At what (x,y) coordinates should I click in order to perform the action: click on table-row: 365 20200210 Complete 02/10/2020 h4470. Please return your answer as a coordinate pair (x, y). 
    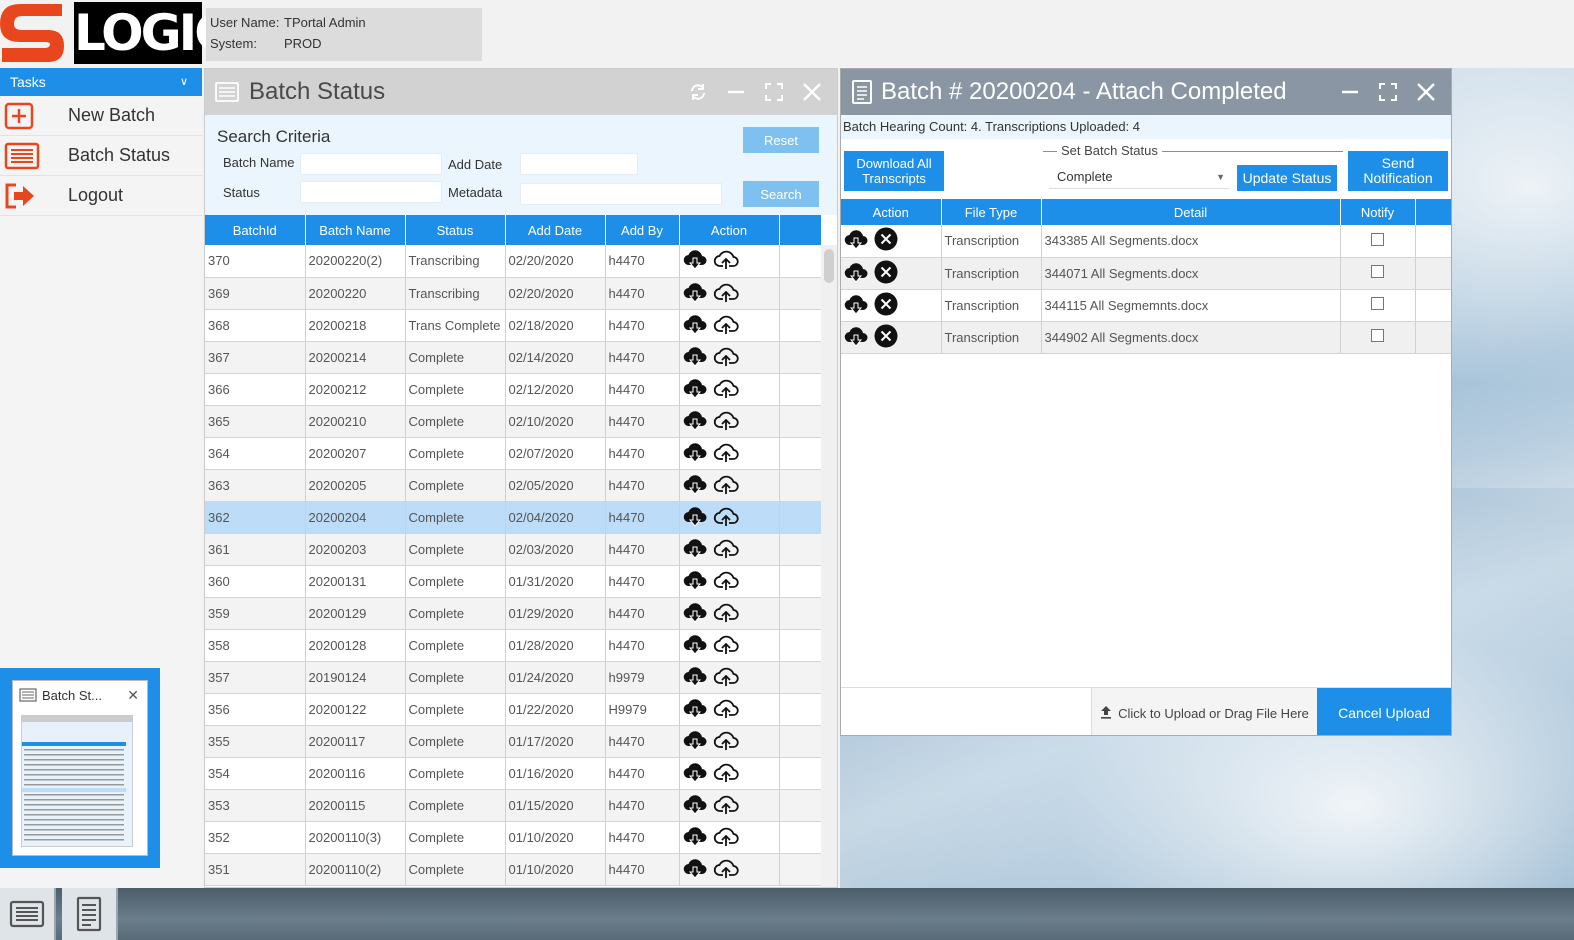
    Looking at the image, I should click on (513, 421).